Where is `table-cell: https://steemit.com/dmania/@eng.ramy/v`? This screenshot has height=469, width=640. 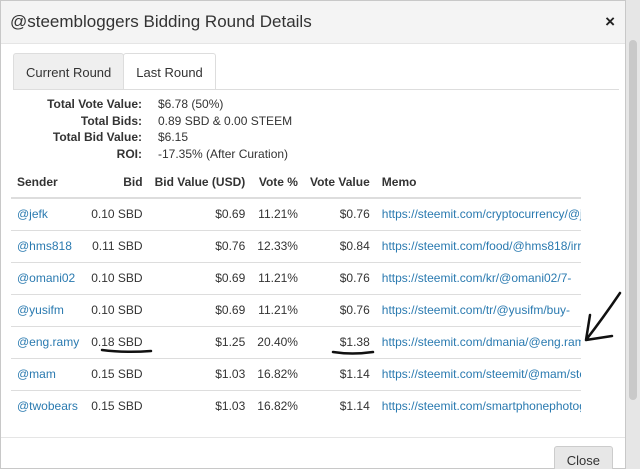
table-cell: https://steemit.com/dmania/@eng.ramy/v is located at coordinates (478, 341).